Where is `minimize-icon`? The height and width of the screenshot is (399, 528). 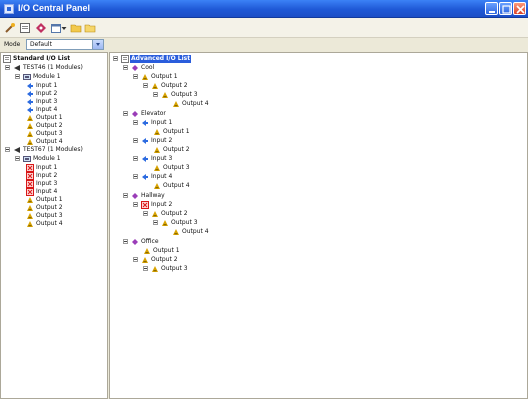
minimize-icon is located at coordinates (492, 12).